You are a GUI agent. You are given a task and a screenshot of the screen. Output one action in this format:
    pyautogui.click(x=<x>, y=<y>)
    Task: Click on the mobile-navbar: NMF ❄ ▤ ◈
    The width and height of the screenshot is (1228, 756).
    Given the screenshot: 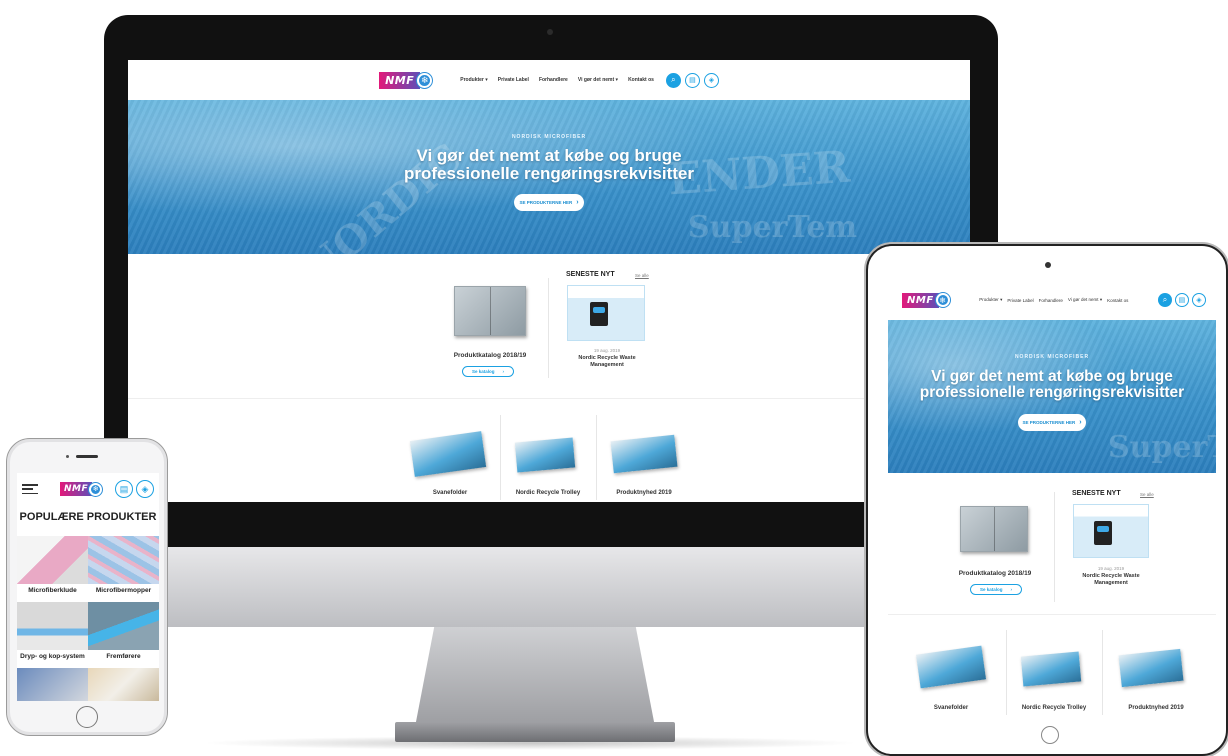 What is the action you would take?
    pyautogui.click(x=88, y=489)
    